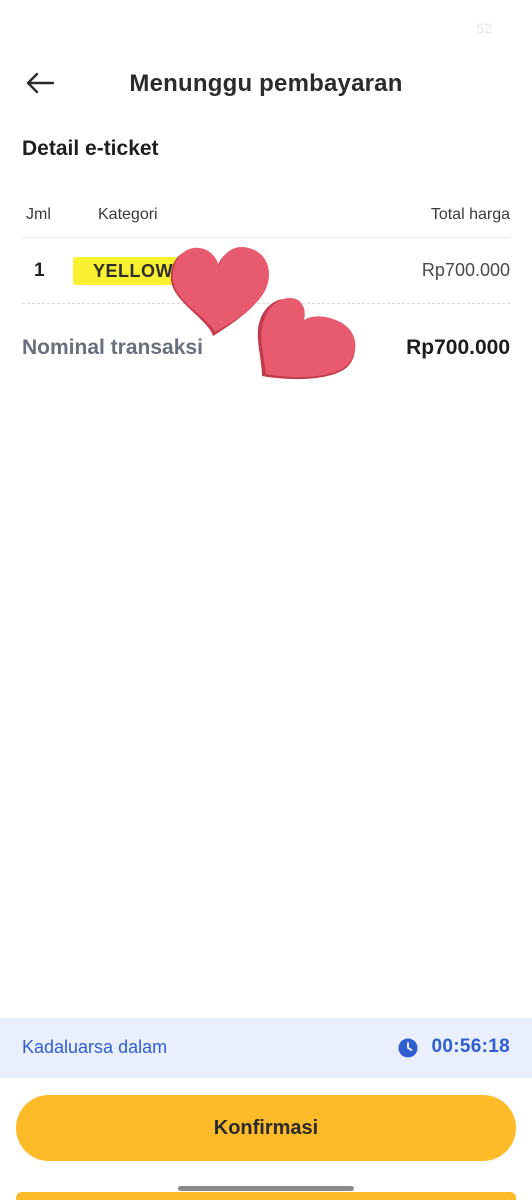 The width and height of the screenshot is (532, 1200). Describe the element at coordinates (306, 339) in the screenshot. I see `heart-sticker-icon` at that location.